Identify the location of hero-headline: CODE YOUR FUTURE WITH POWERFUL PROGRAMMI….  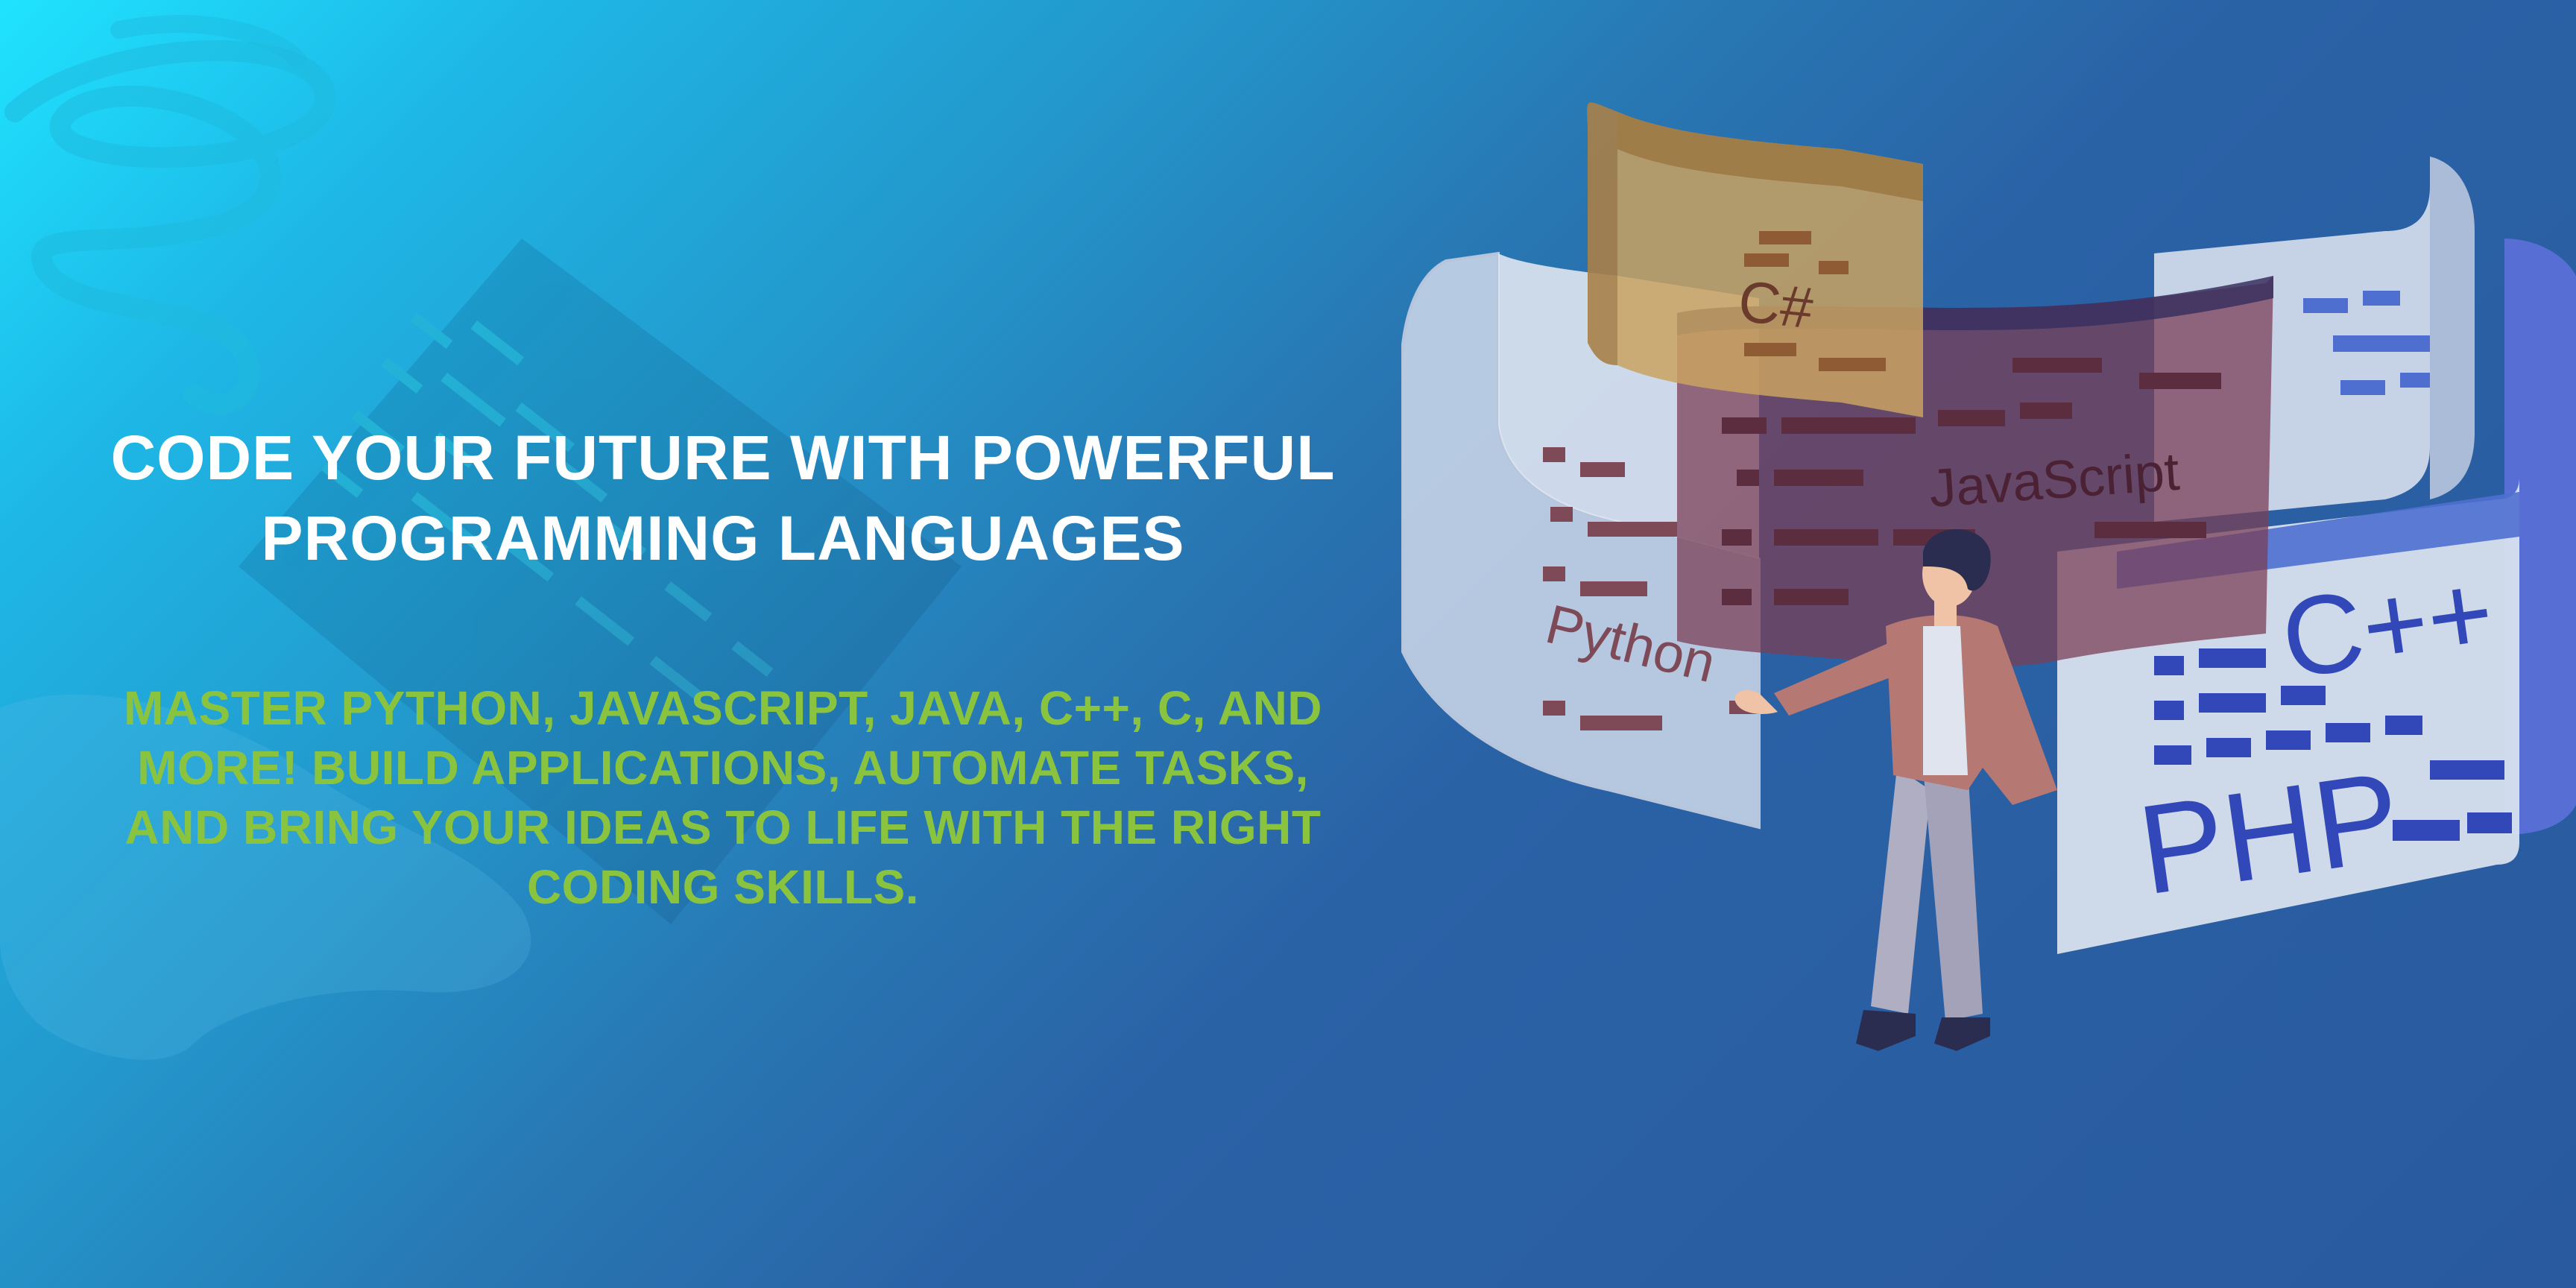
(723, 498).